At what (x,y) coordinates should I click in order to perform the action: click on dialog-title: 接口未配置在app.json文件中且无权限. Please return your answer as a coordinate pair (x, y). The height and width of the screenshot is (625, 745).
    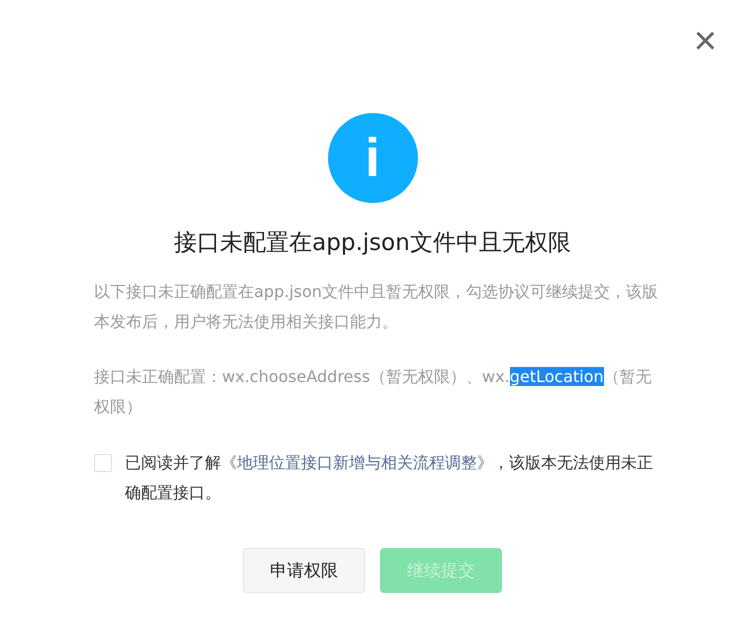
    Looking at the image, I should click on (372, 243).